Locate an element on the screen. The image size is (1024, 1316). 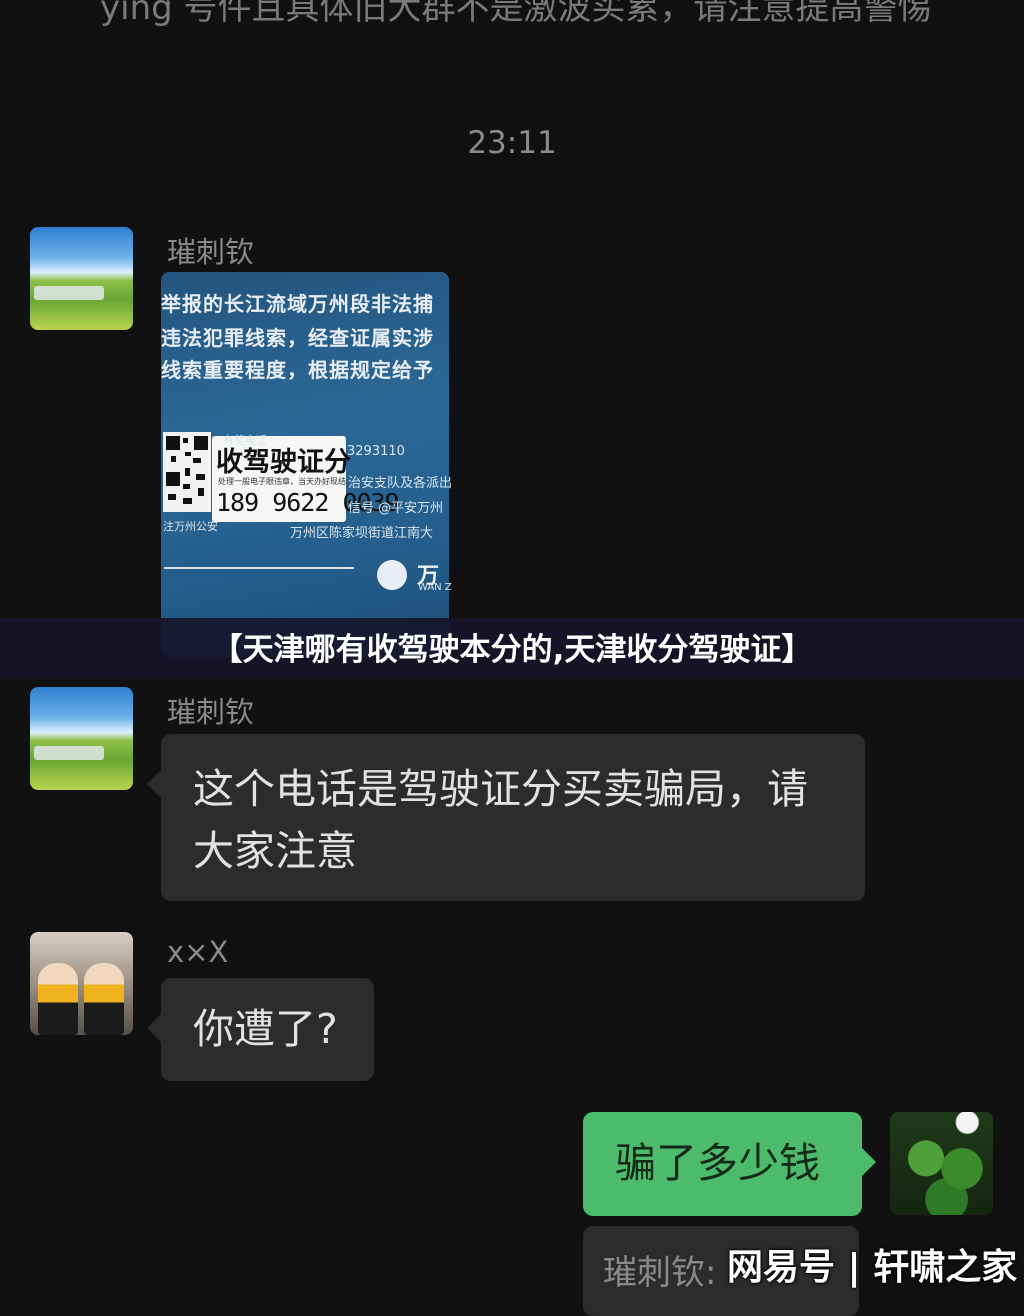
photo-logo-subtext: WAN Z is located at coordinates (435, 587).